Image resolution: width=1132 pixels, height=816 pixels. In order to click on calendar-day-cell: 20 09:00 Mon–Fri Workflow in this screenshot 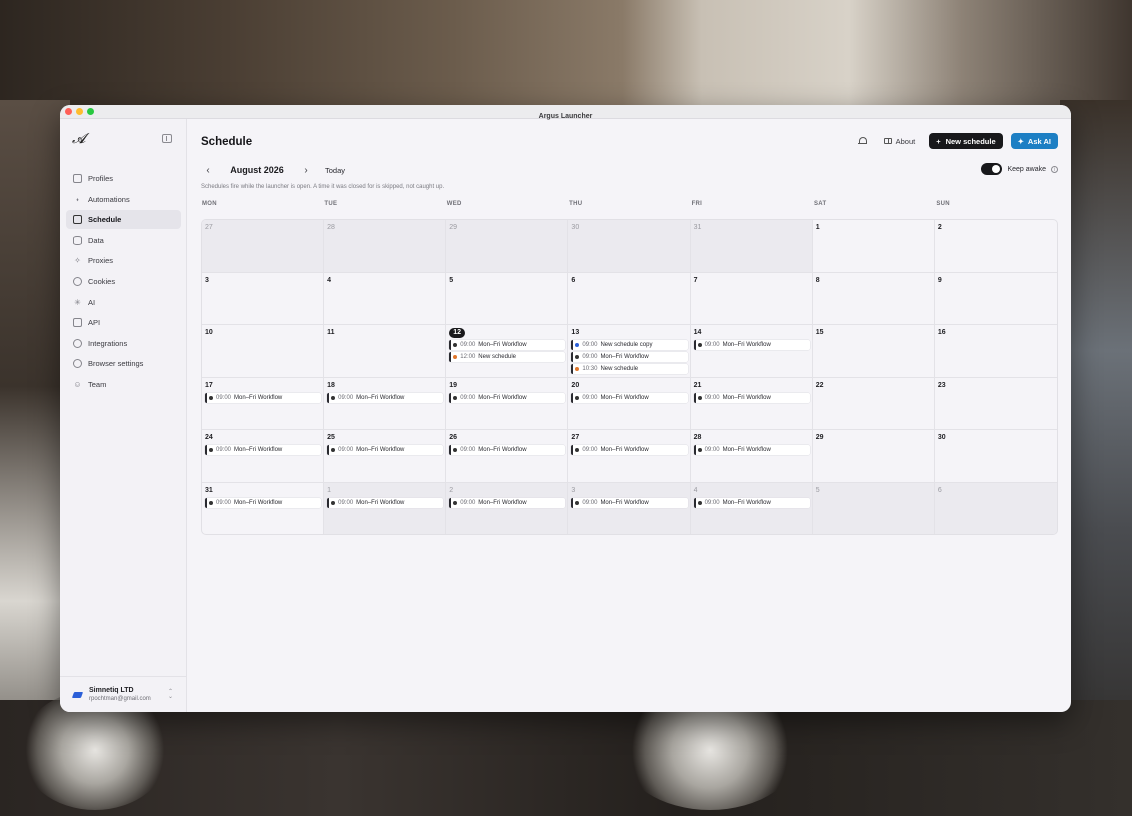, I will do `click(629, 403)`.